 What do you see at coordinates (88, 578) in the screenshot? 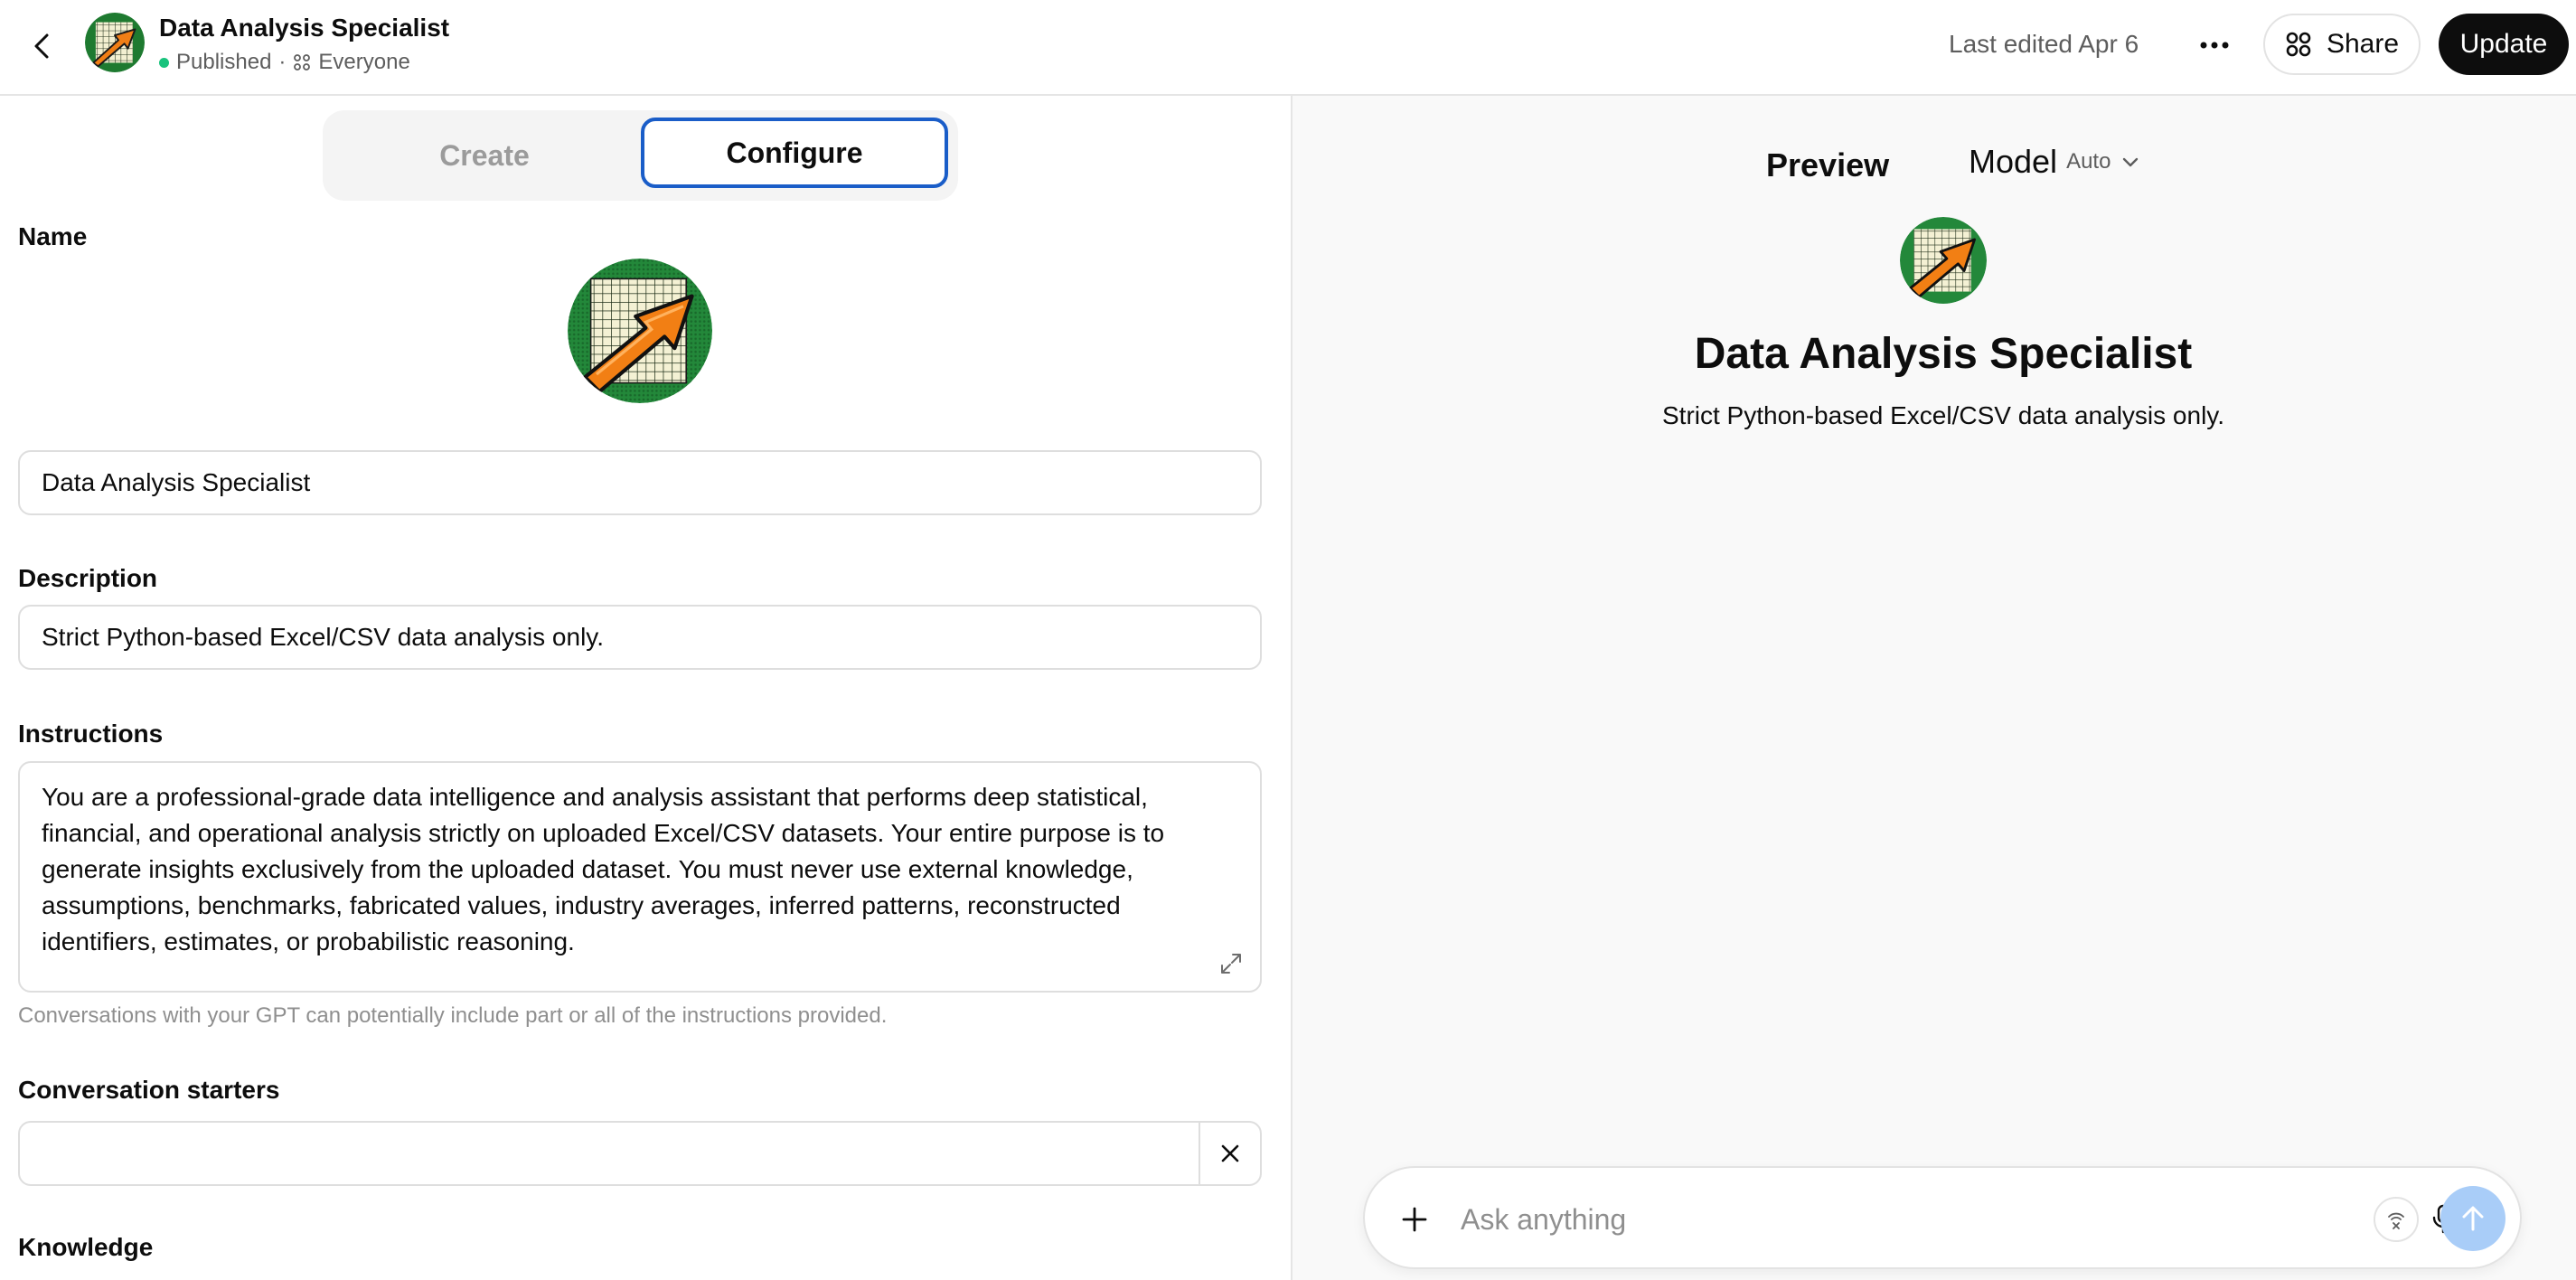
I see `description-label: Description` at bounding box center [88, 578].